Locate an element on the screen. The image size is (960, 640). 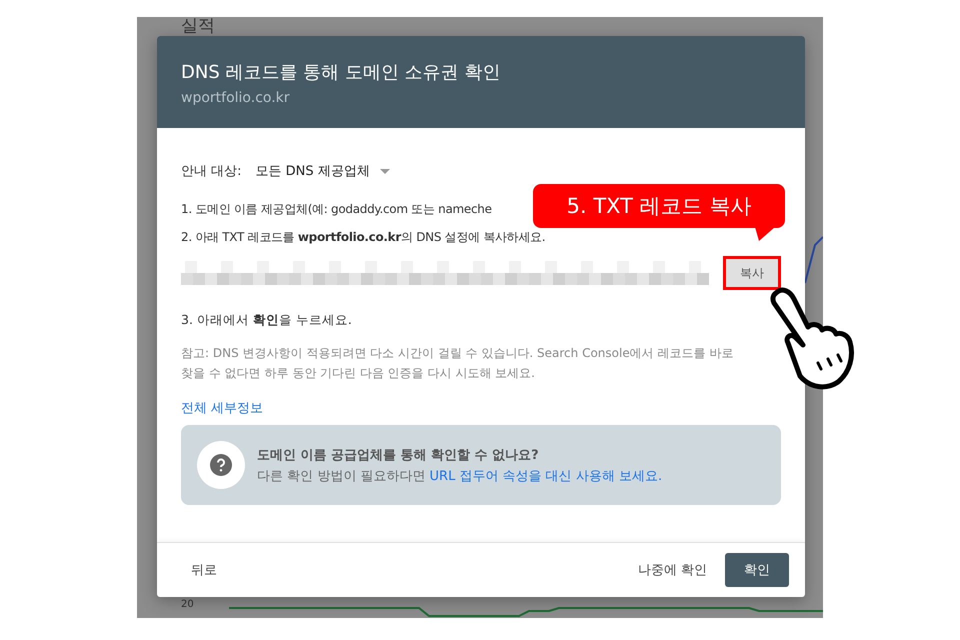
provider-dropdown: 모든 DNS 제공업체 is located at coordinates (323, 171).